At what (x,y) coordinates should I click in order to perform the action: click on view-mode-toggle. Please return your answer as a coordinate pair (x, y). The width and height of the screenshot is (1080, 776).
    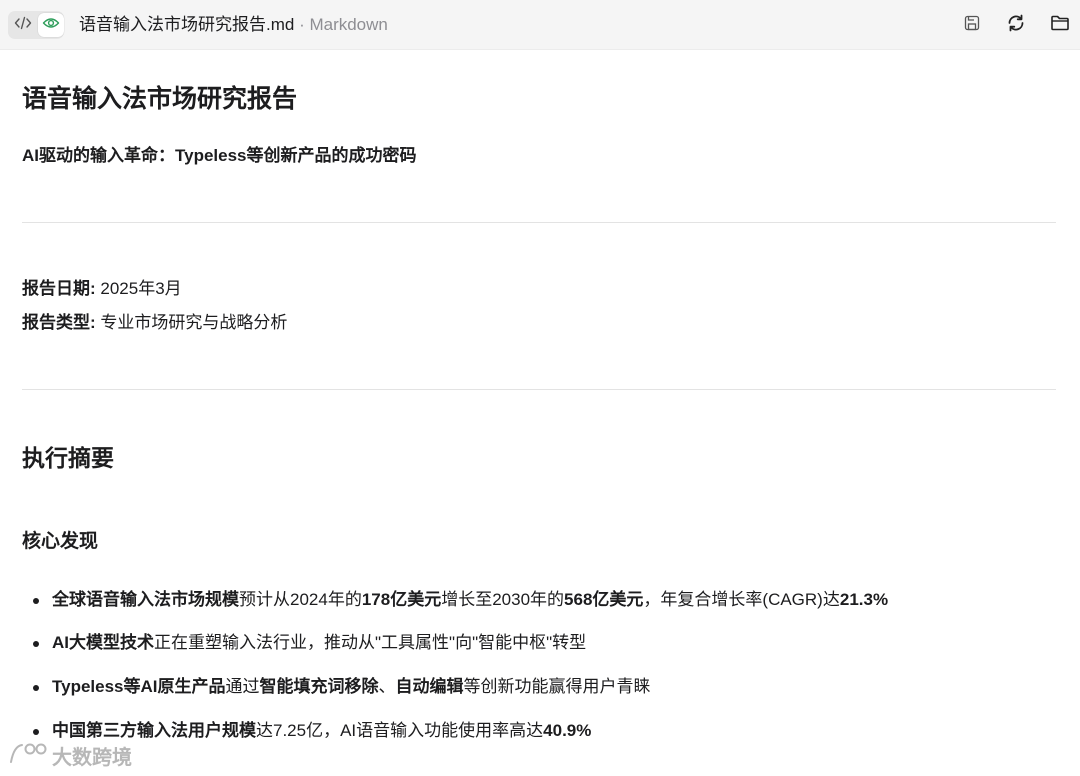
    Looking at the image, I should click on (36, 25).